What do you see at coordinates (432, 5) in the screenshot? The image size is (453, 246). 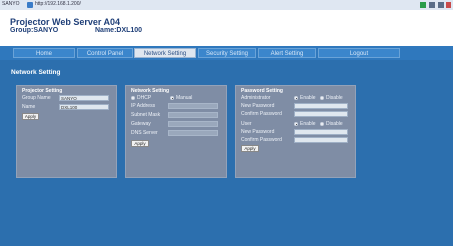 I see `minimize-icon` at bounding box center [432, 5].